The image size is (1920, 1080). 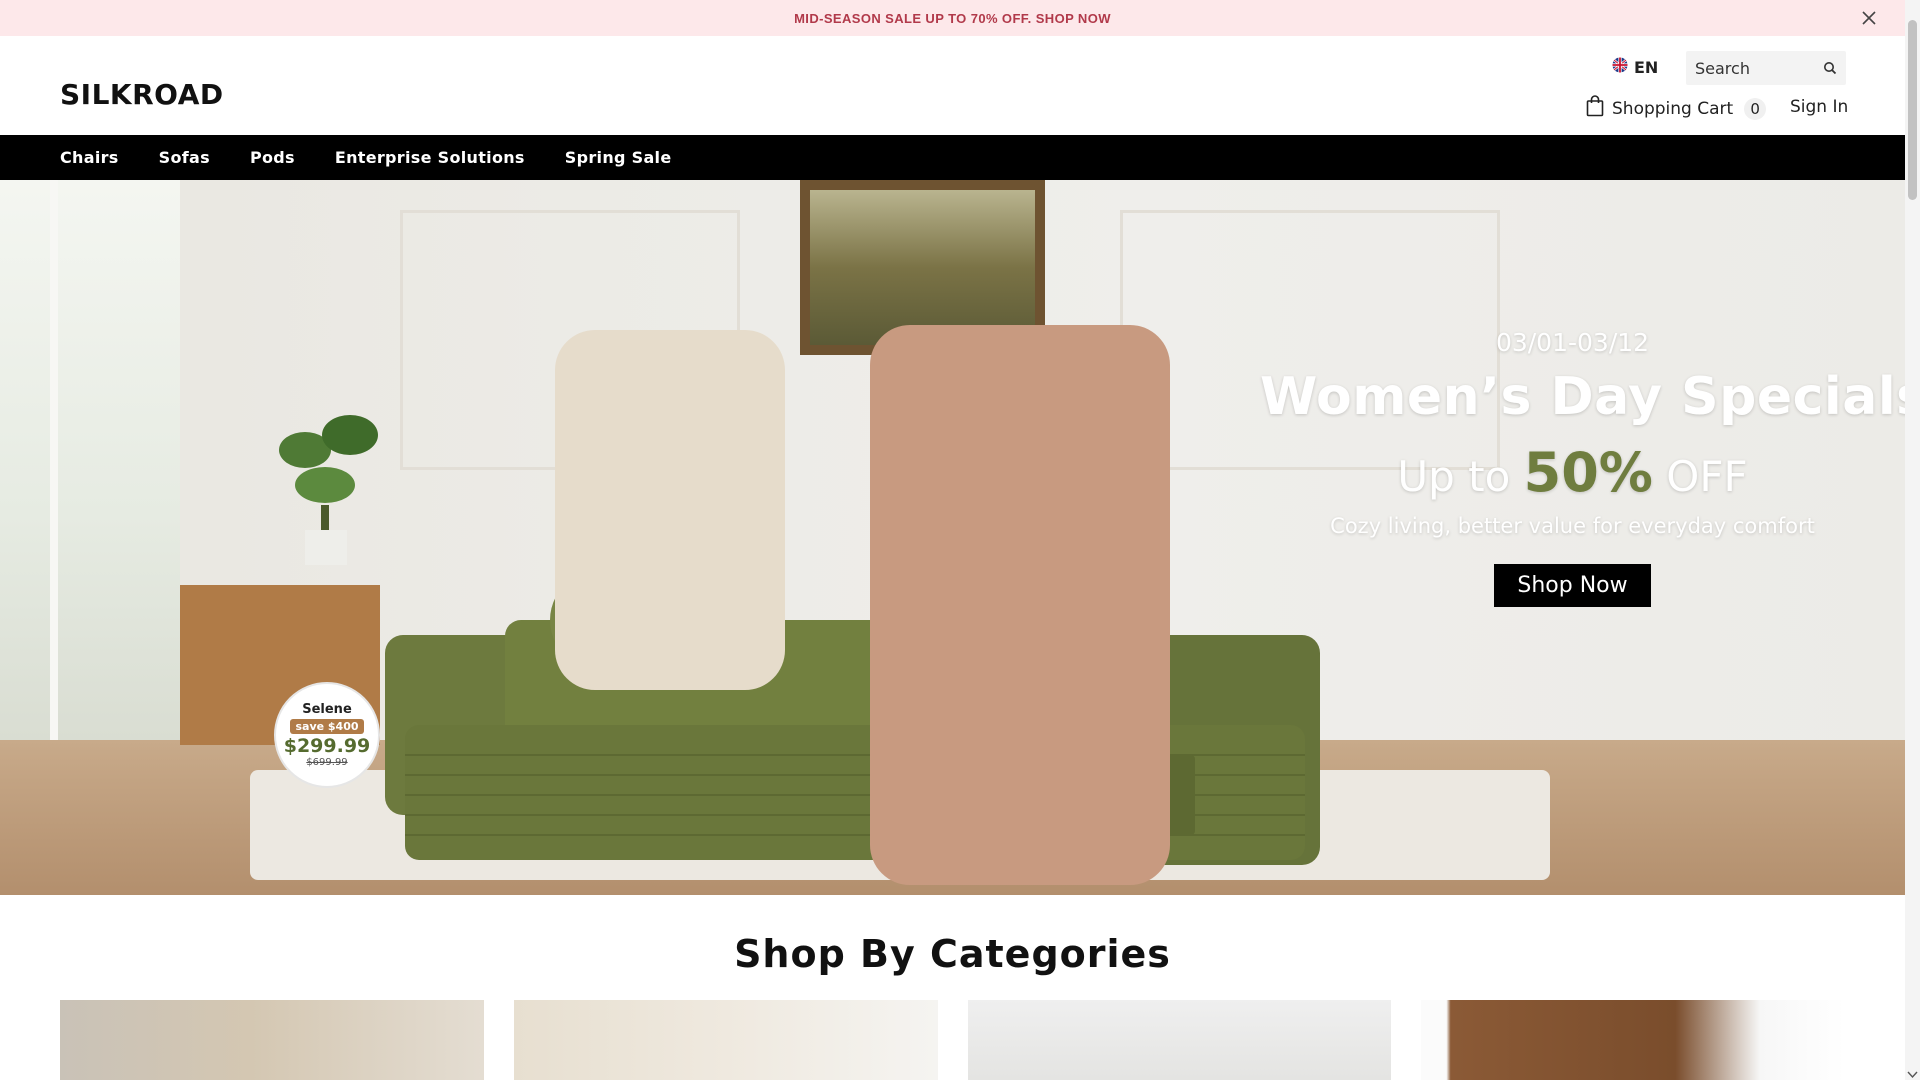 What do you see at coordinates (1755, 108) in the screenshot?
I see `cart-count-badge: 0` at bounding box center [1755, 108].